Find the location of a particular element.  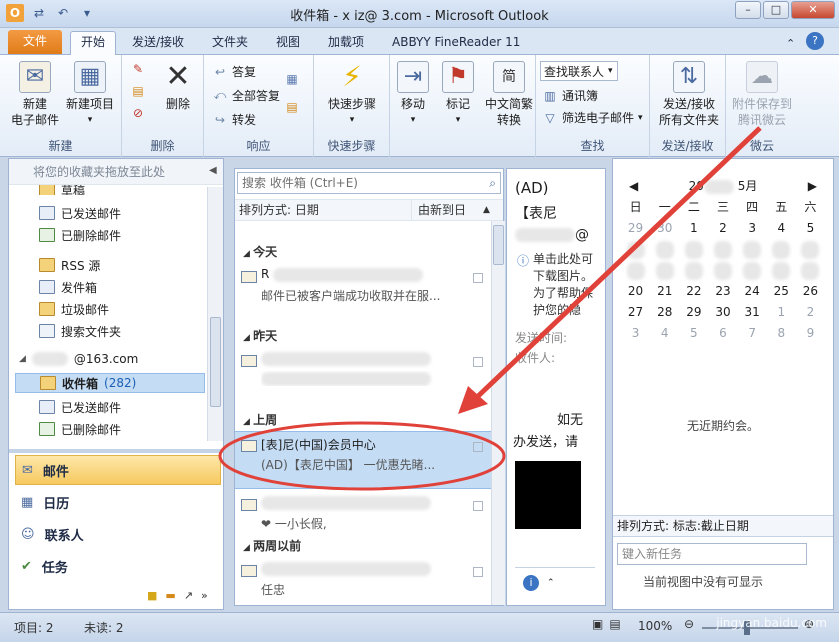

address-book-button: ▥ 通讯簿 is located at coordinates (570, 95).